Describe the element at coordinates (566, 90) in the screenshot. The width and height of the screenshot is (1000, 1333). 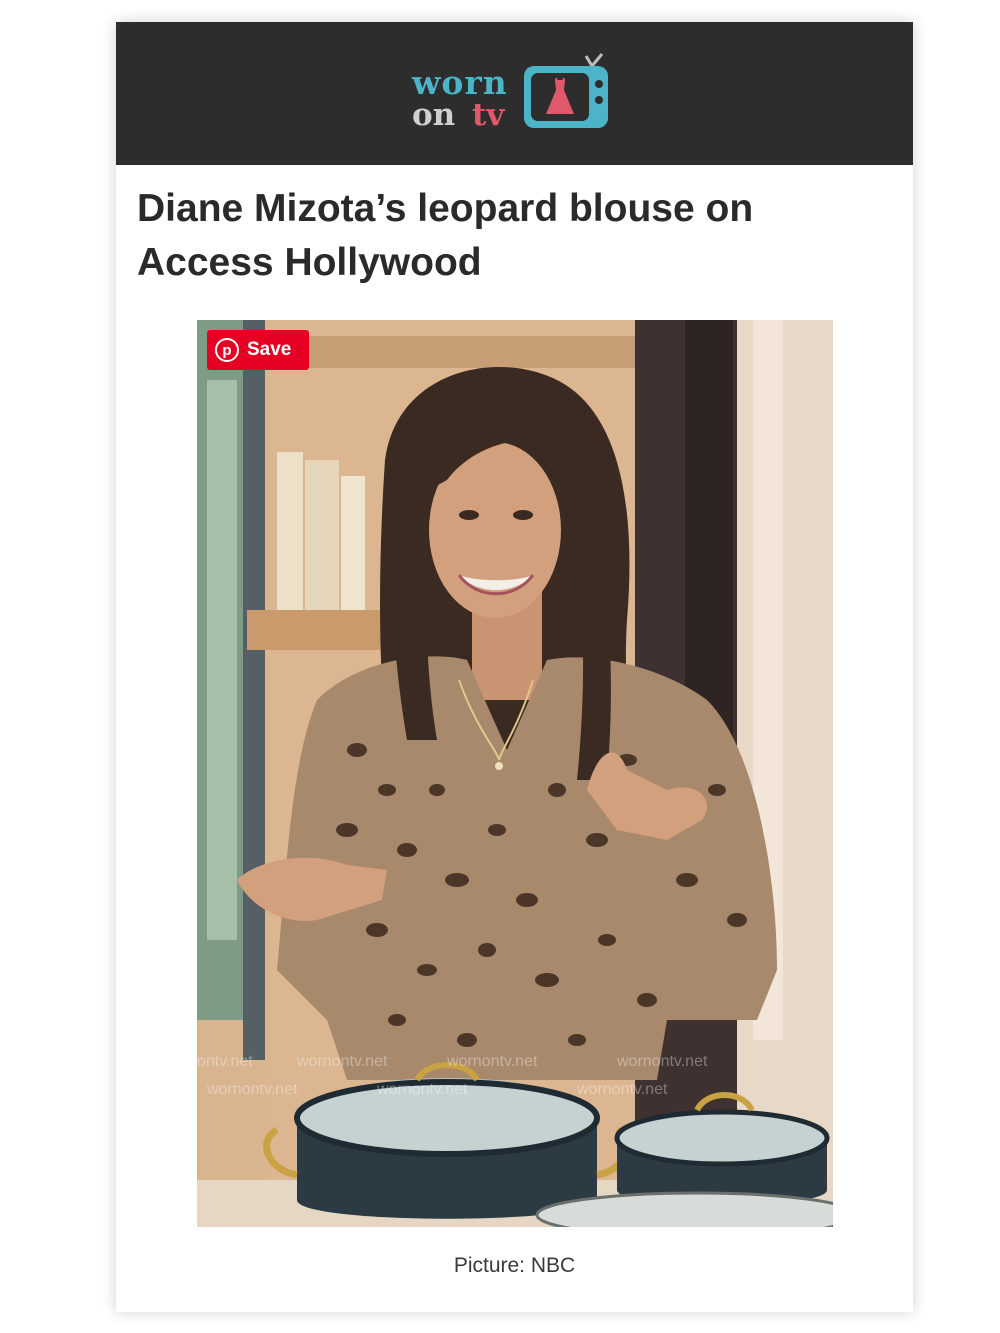
I see `dress-tv-icon` at that location.